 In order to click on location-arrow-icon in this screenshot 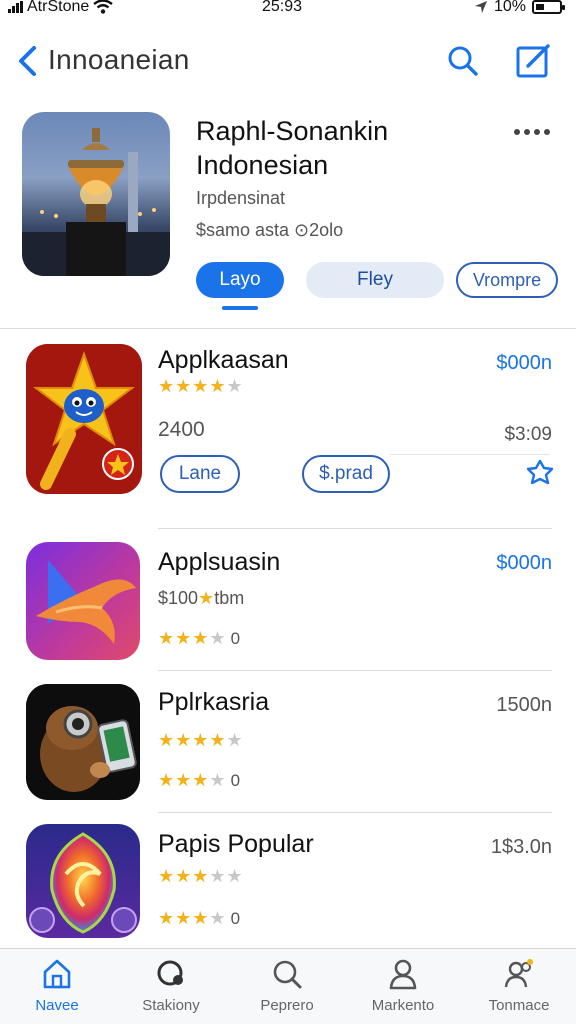, I will do `click(480, 7)`.